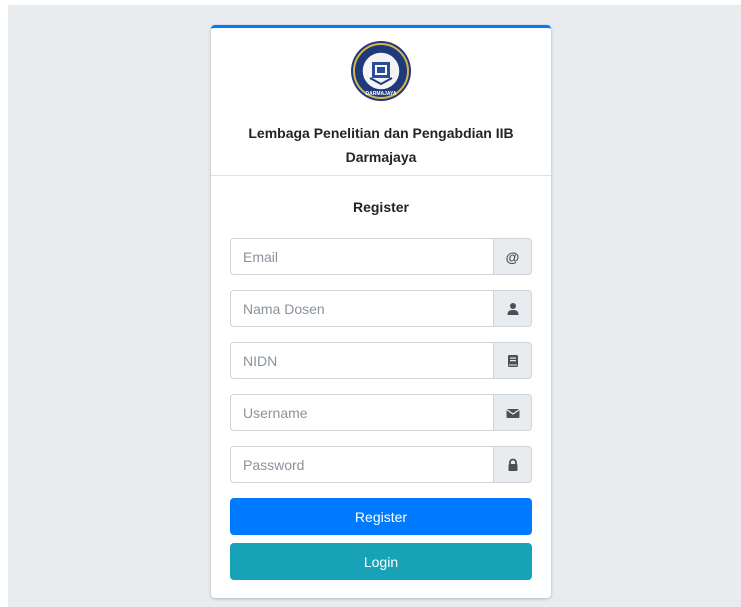 This screenshot has height=607, width=741. I want to click on register-button: Register, so click(381, 516).